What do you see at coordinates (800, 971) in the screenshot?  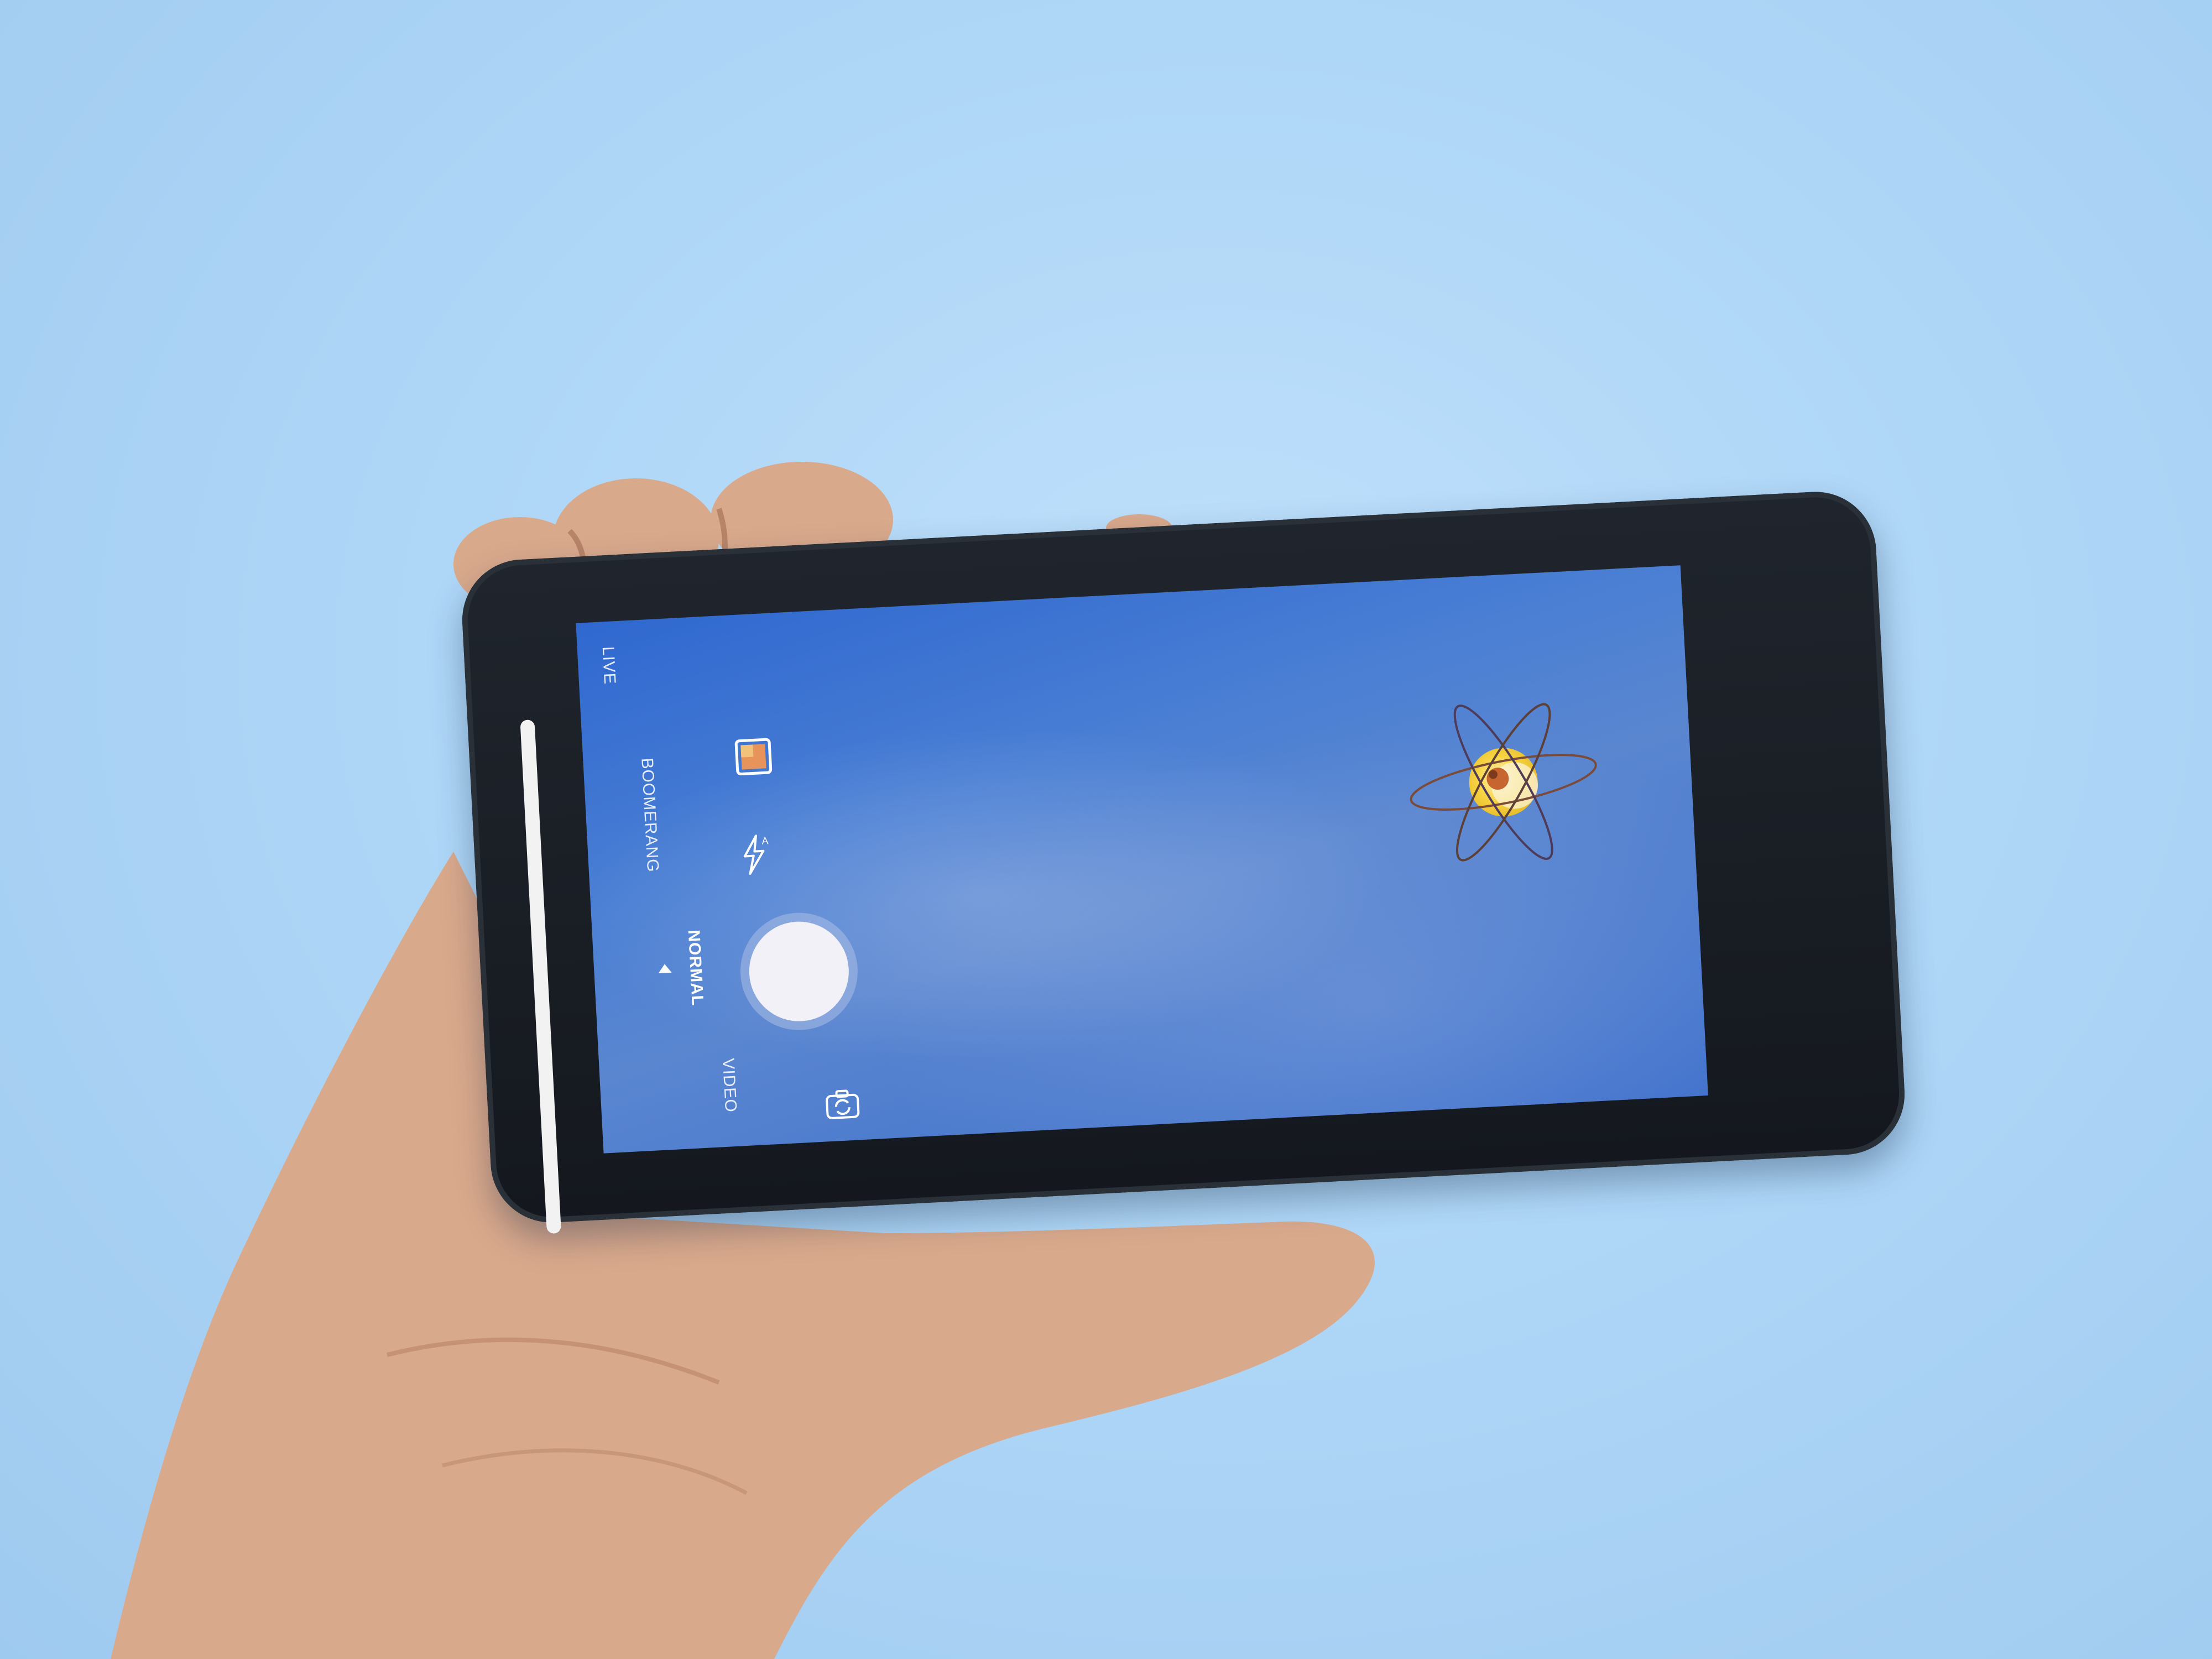 I see `shutter-button` at bounding box center [800, 971].